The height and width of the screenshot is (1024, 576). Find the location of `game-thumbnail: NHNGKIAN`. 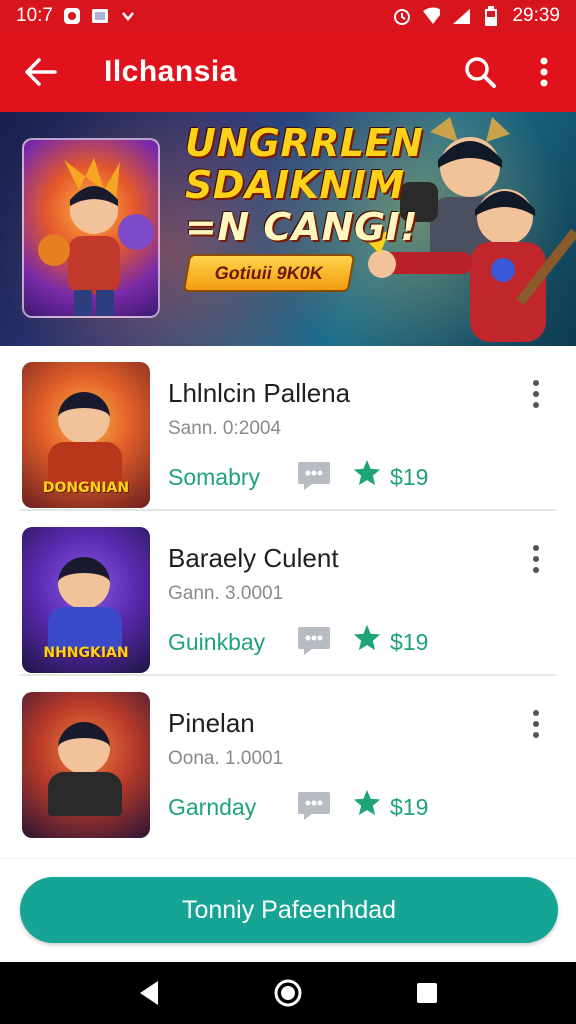

game-thumbnail: NHNGKIAN is located at coordinates (86, 600).